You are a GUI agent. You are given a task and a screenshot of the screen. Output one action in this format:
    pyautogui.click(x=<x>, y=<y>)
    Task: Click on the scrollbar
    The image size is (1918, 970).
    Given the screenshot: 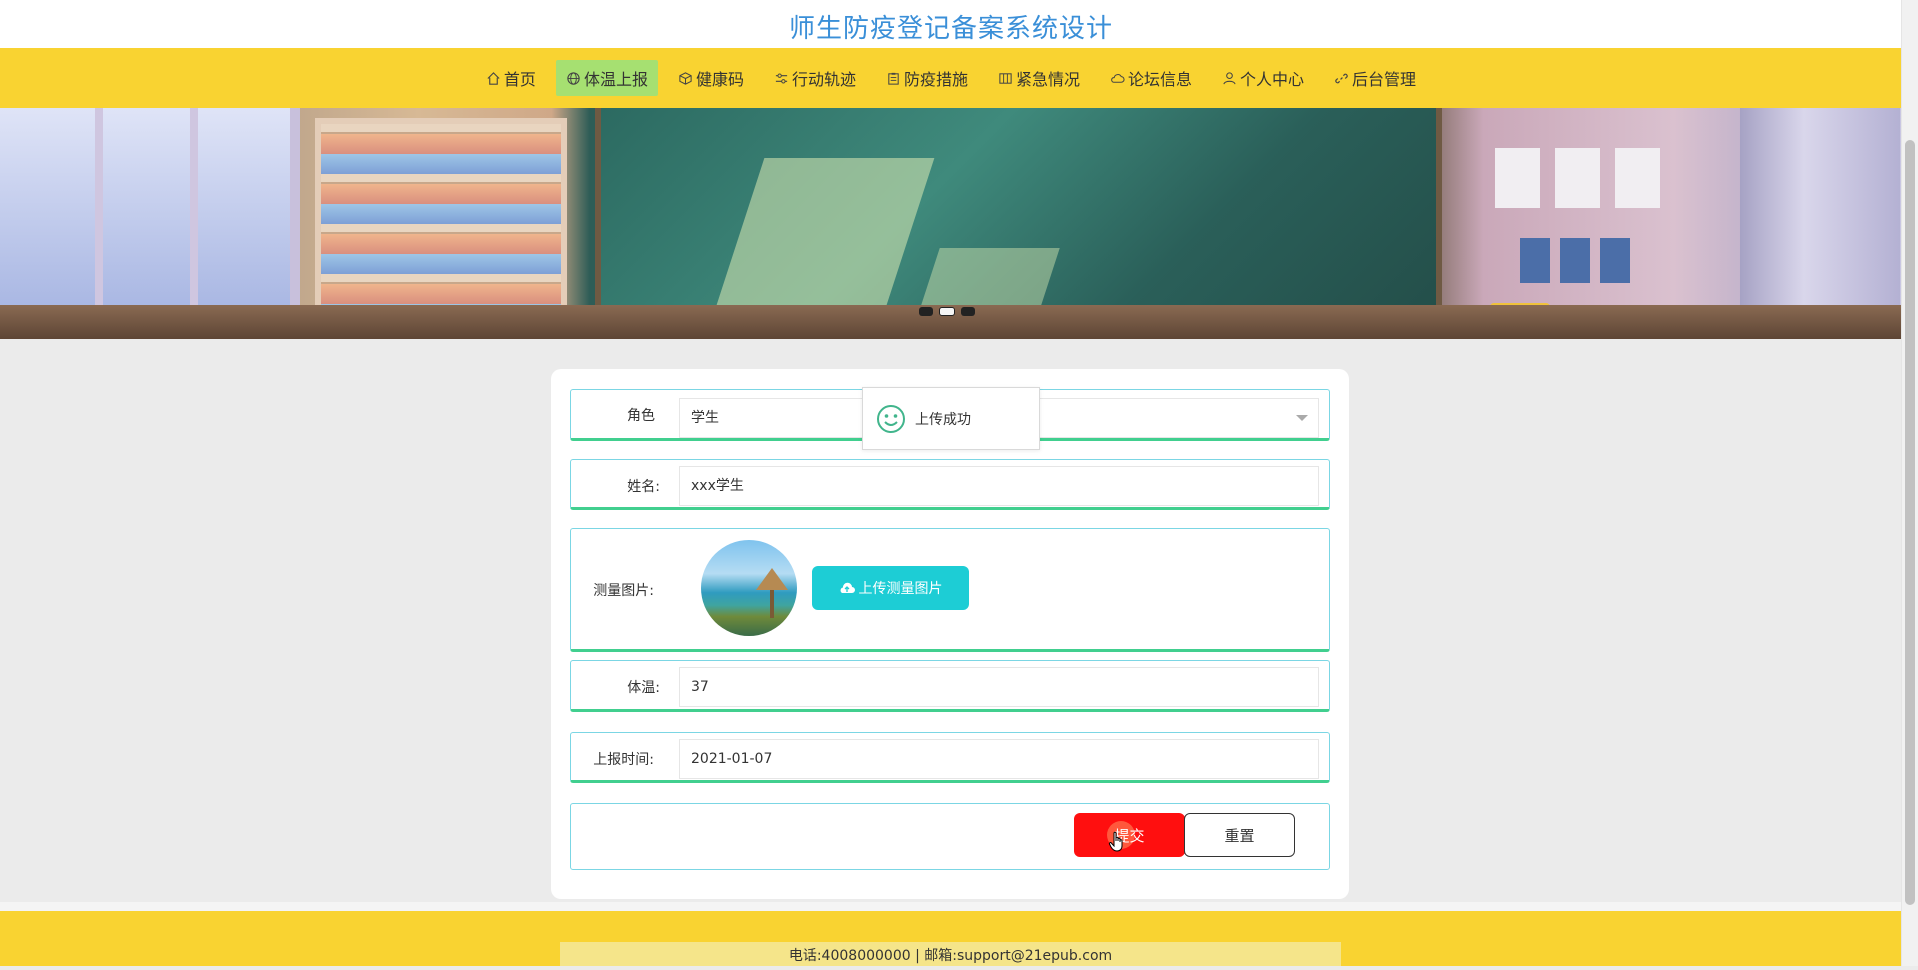 What is the action you would take?
    pyautogui.click(x=1909, y=483)
    